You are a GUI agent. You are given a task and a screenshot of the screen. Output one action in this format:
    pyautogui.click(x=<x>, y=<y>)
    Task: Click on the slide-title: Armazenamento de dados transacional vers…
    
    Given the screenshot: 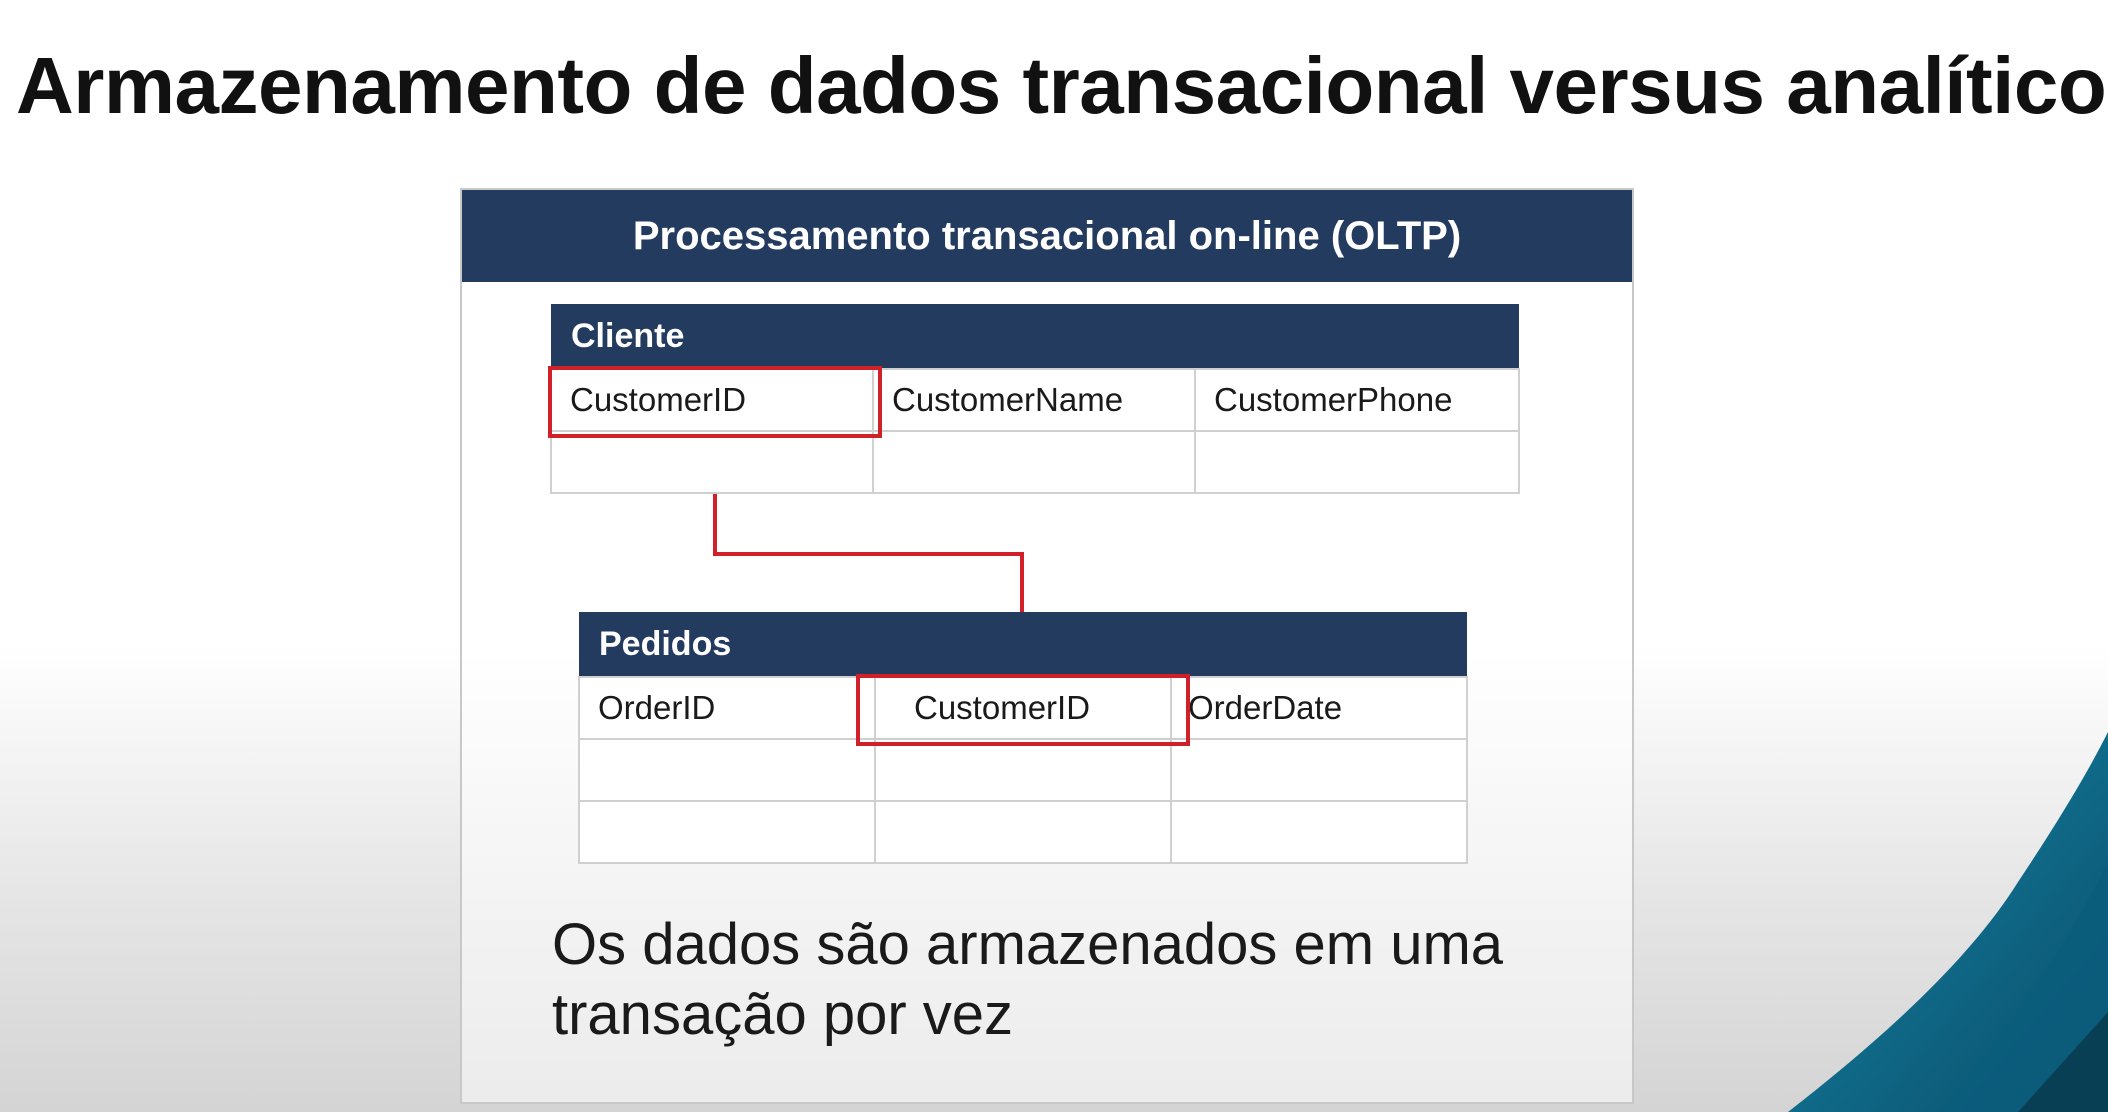 What is the action you would take?
    pyautogui.click(x=1061, y=85)
    